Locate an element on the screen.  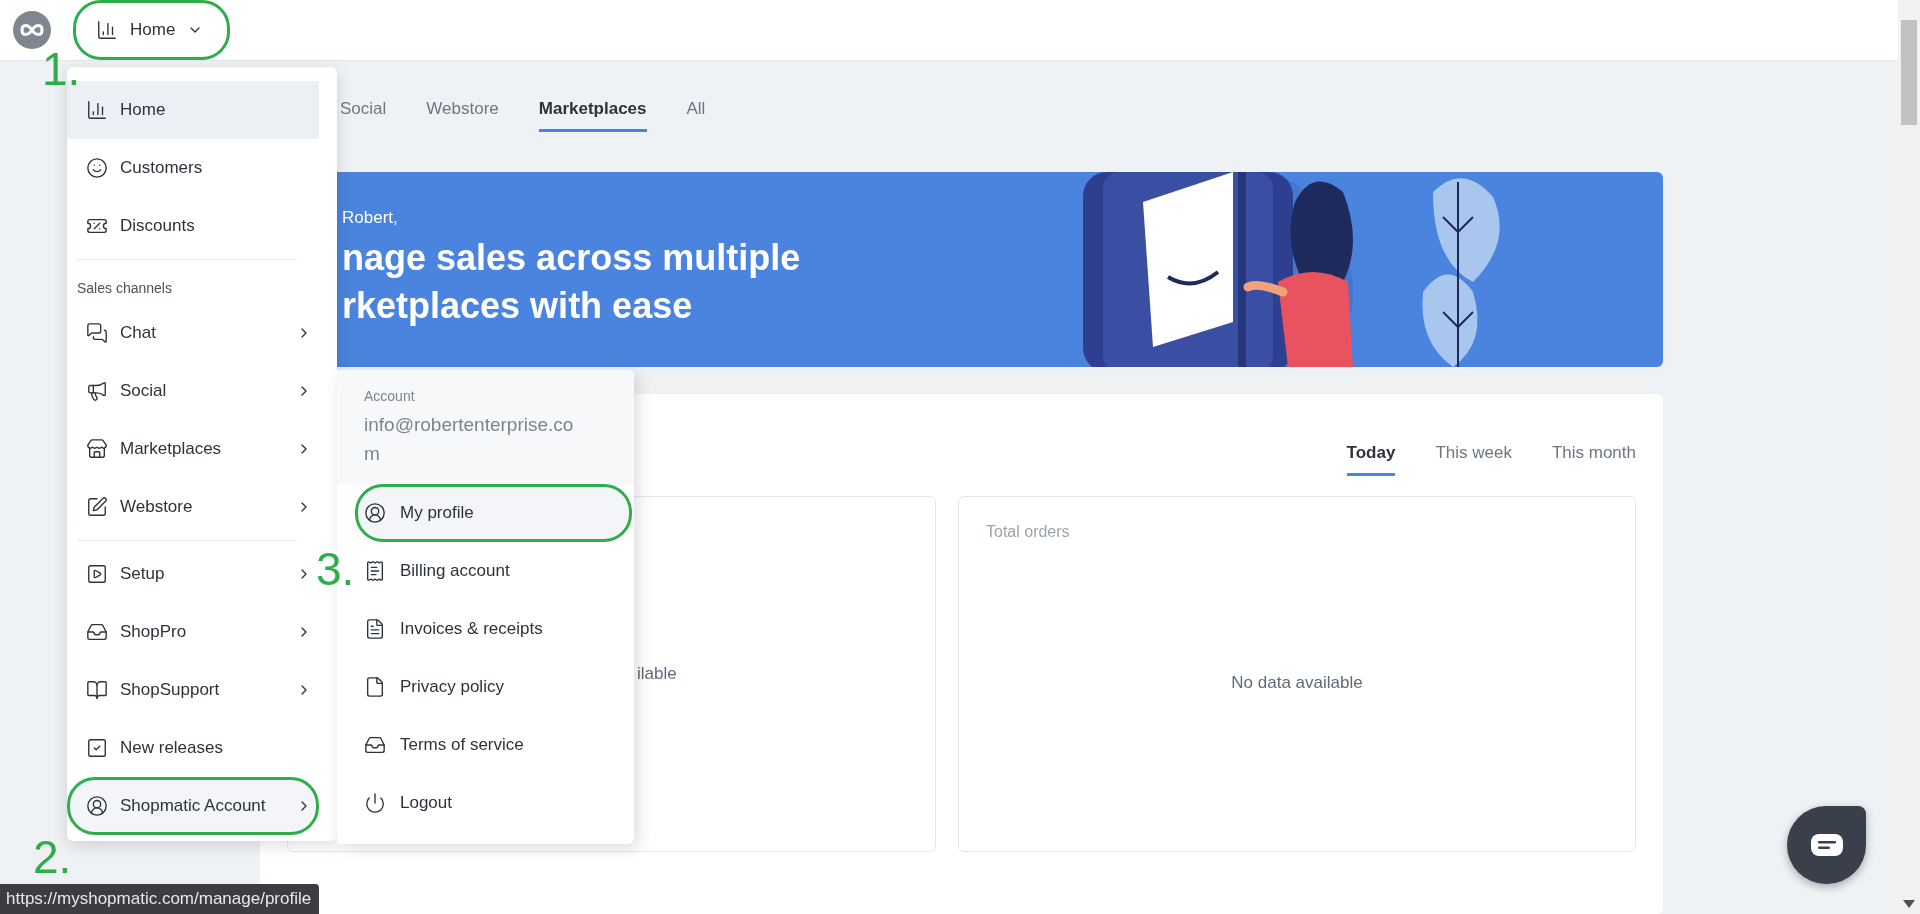
home-menu-button: Home is located at coordinates (152, 30).